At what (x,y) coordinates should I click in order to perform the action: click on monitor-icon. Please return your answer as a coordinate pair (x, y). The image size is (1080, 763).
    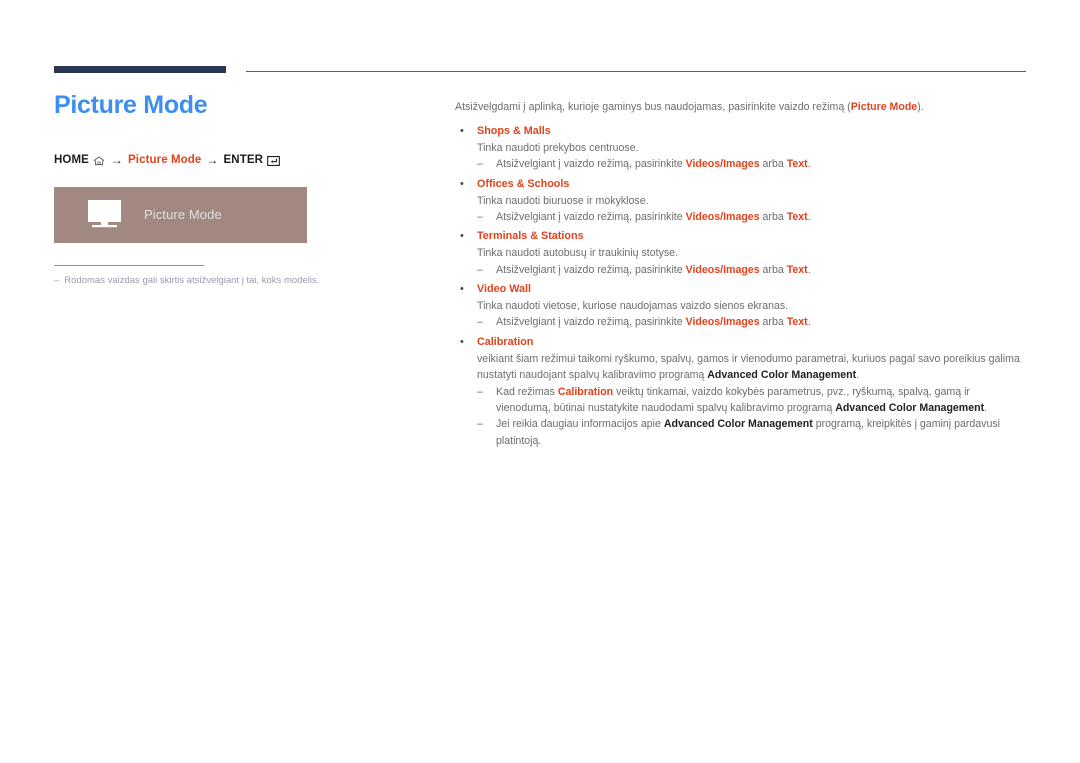
    Looking at the image, I should click on (106, 214).